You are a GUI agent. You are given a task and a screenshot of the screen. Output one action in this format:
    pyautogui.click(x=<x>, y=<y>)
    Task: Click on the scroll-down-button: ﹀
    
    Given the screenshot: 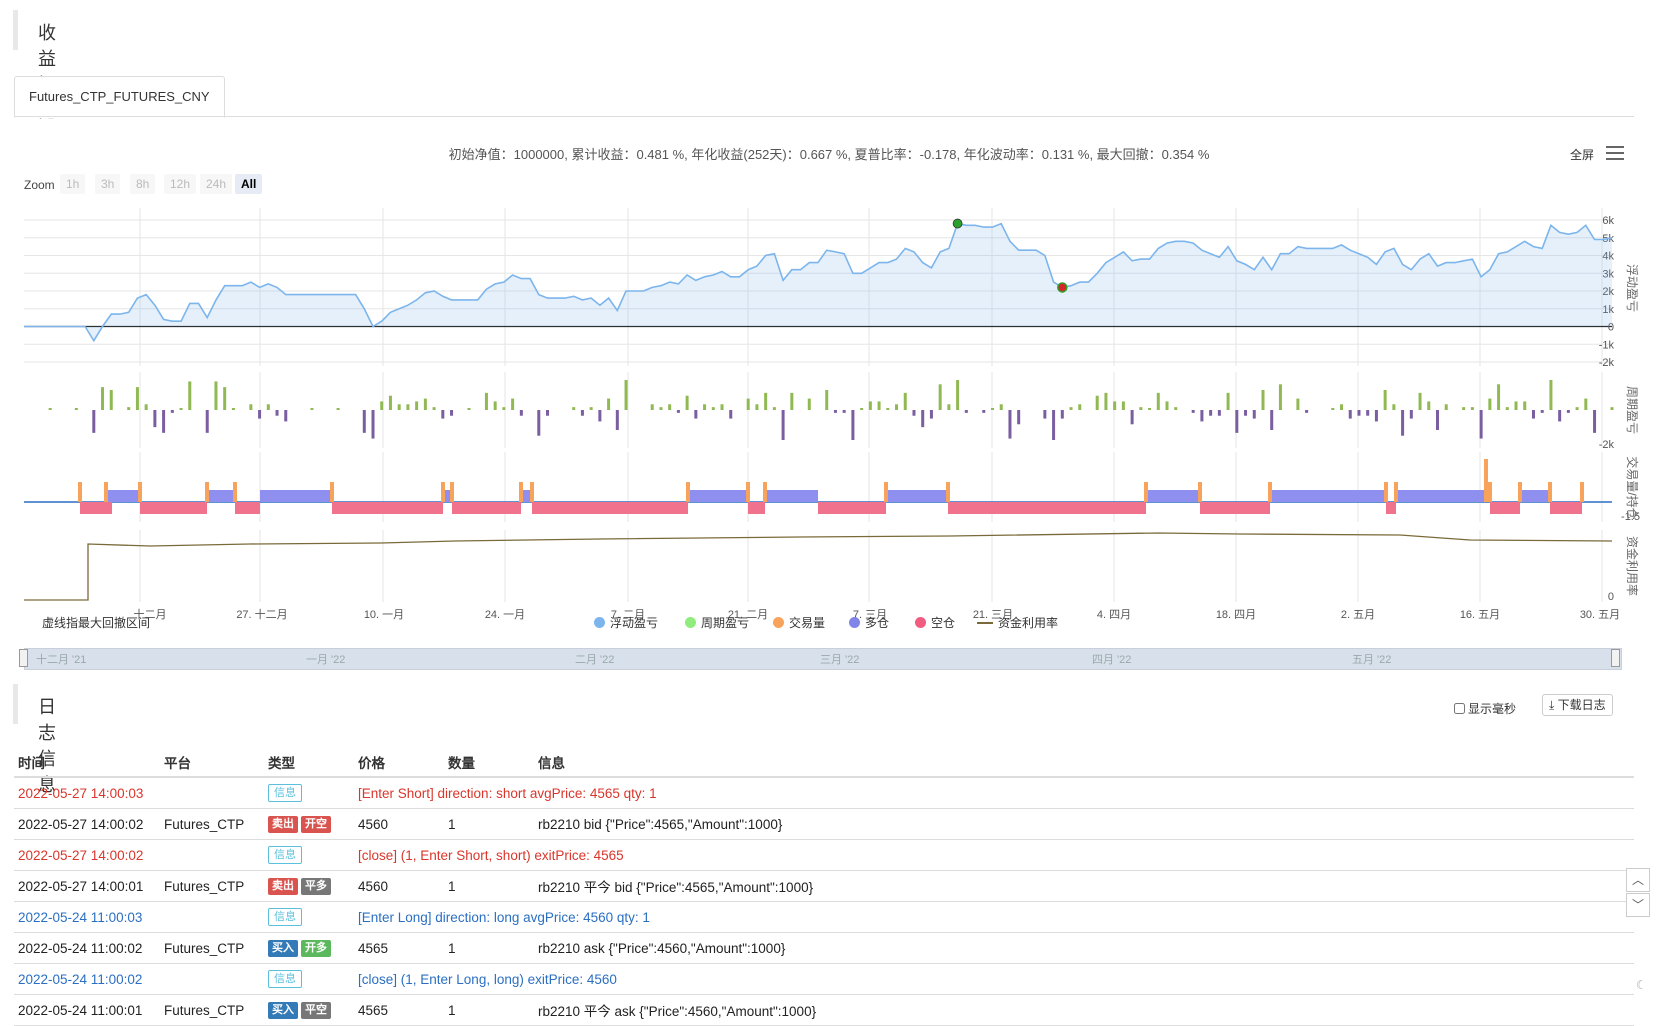 What is the action you would take?
    pyautogui.click(x=1638, y=905)
    